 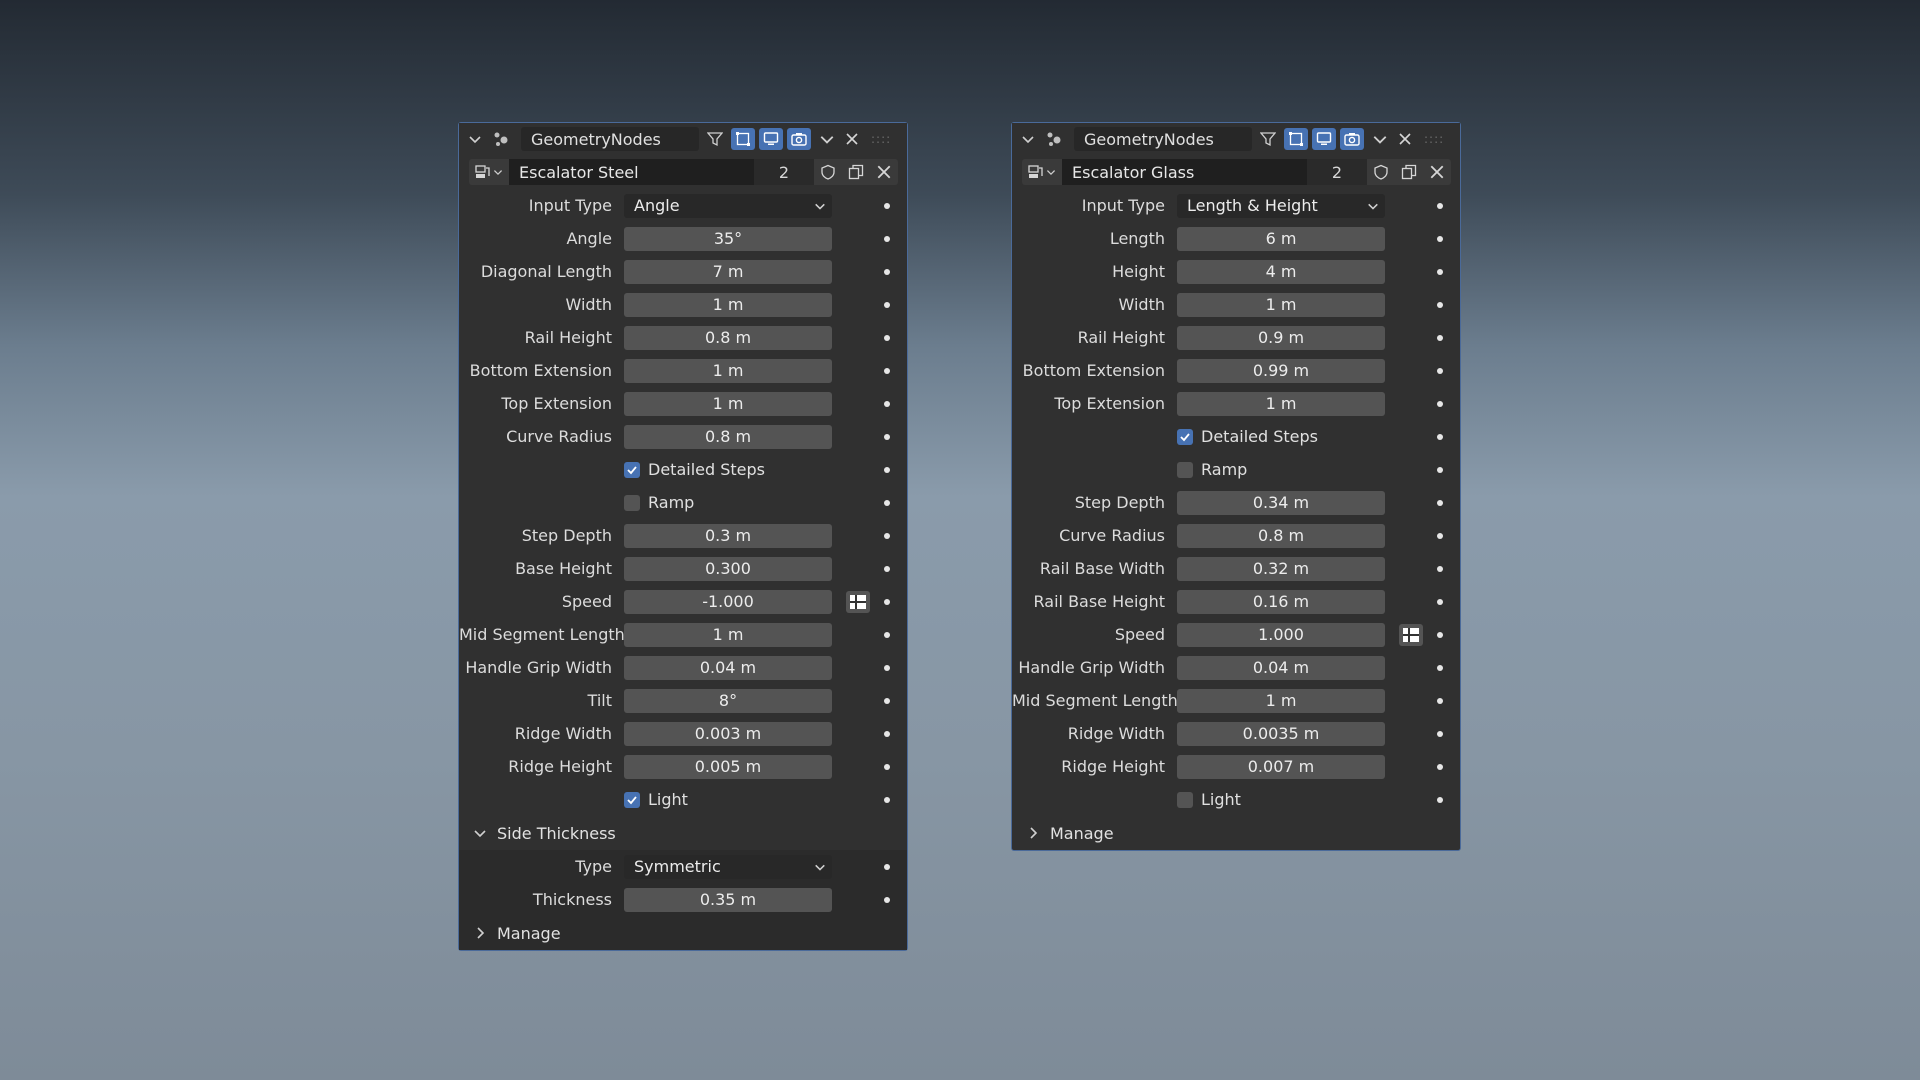 What do you see at coordinates (656, 799) in the screenshot?
I see `light-checkbox: Light` at bounding box center [656, 799].